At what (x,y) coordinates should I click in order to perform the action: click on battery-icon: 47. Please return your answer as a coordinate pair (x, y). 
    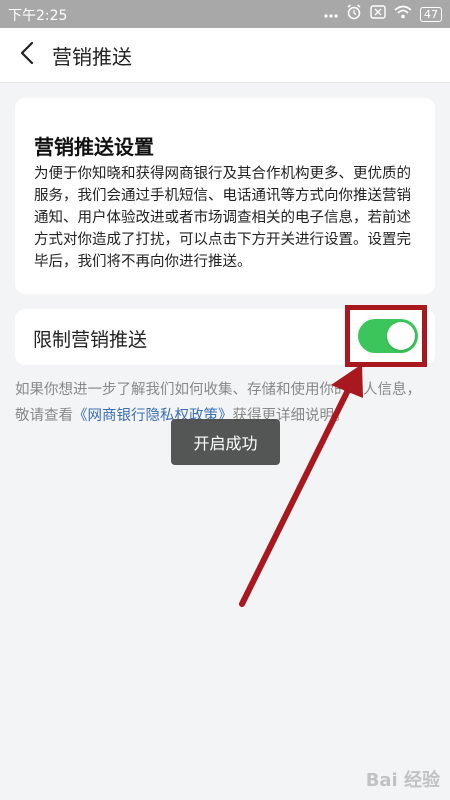
    Looking at the image, I should click on (431, 14).